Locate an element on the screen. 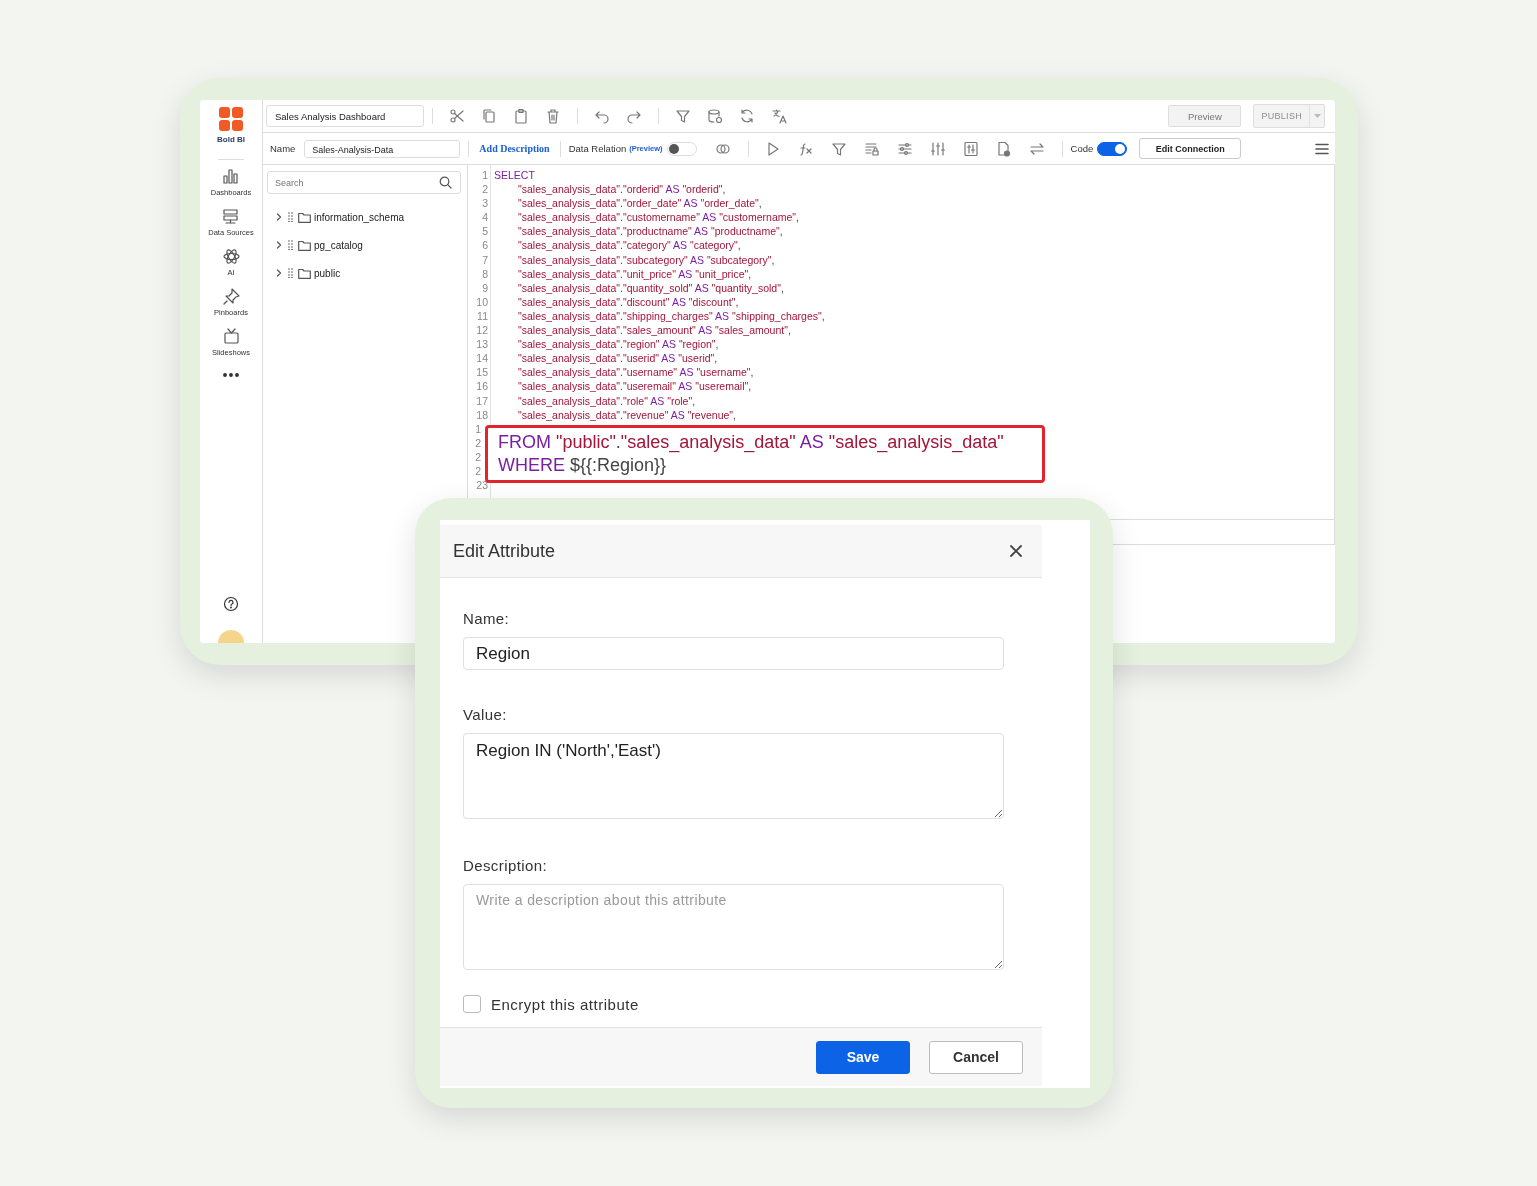 The image size is (1537, 1186). code-line: "sales_analysis_data"."region" AS "region", is located at coordinates (618, 344).